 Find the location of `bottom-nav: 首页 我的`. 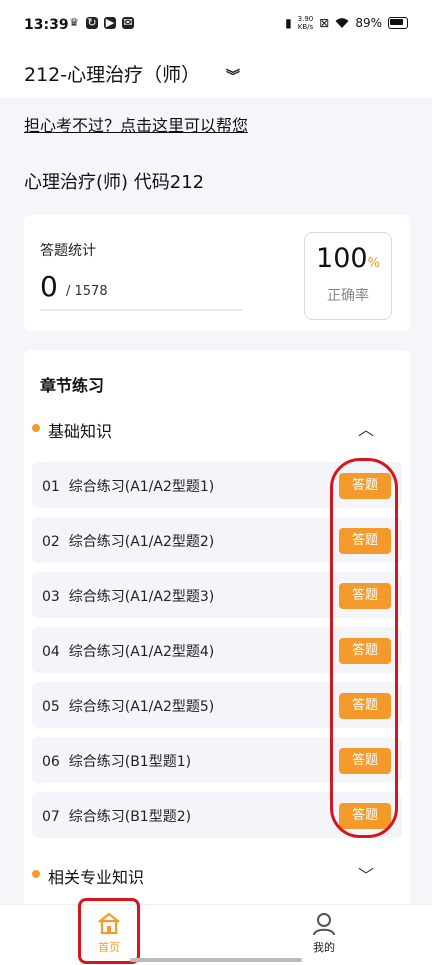

bottom-nav: 首页 我的 is located at coordinates (216, 934).